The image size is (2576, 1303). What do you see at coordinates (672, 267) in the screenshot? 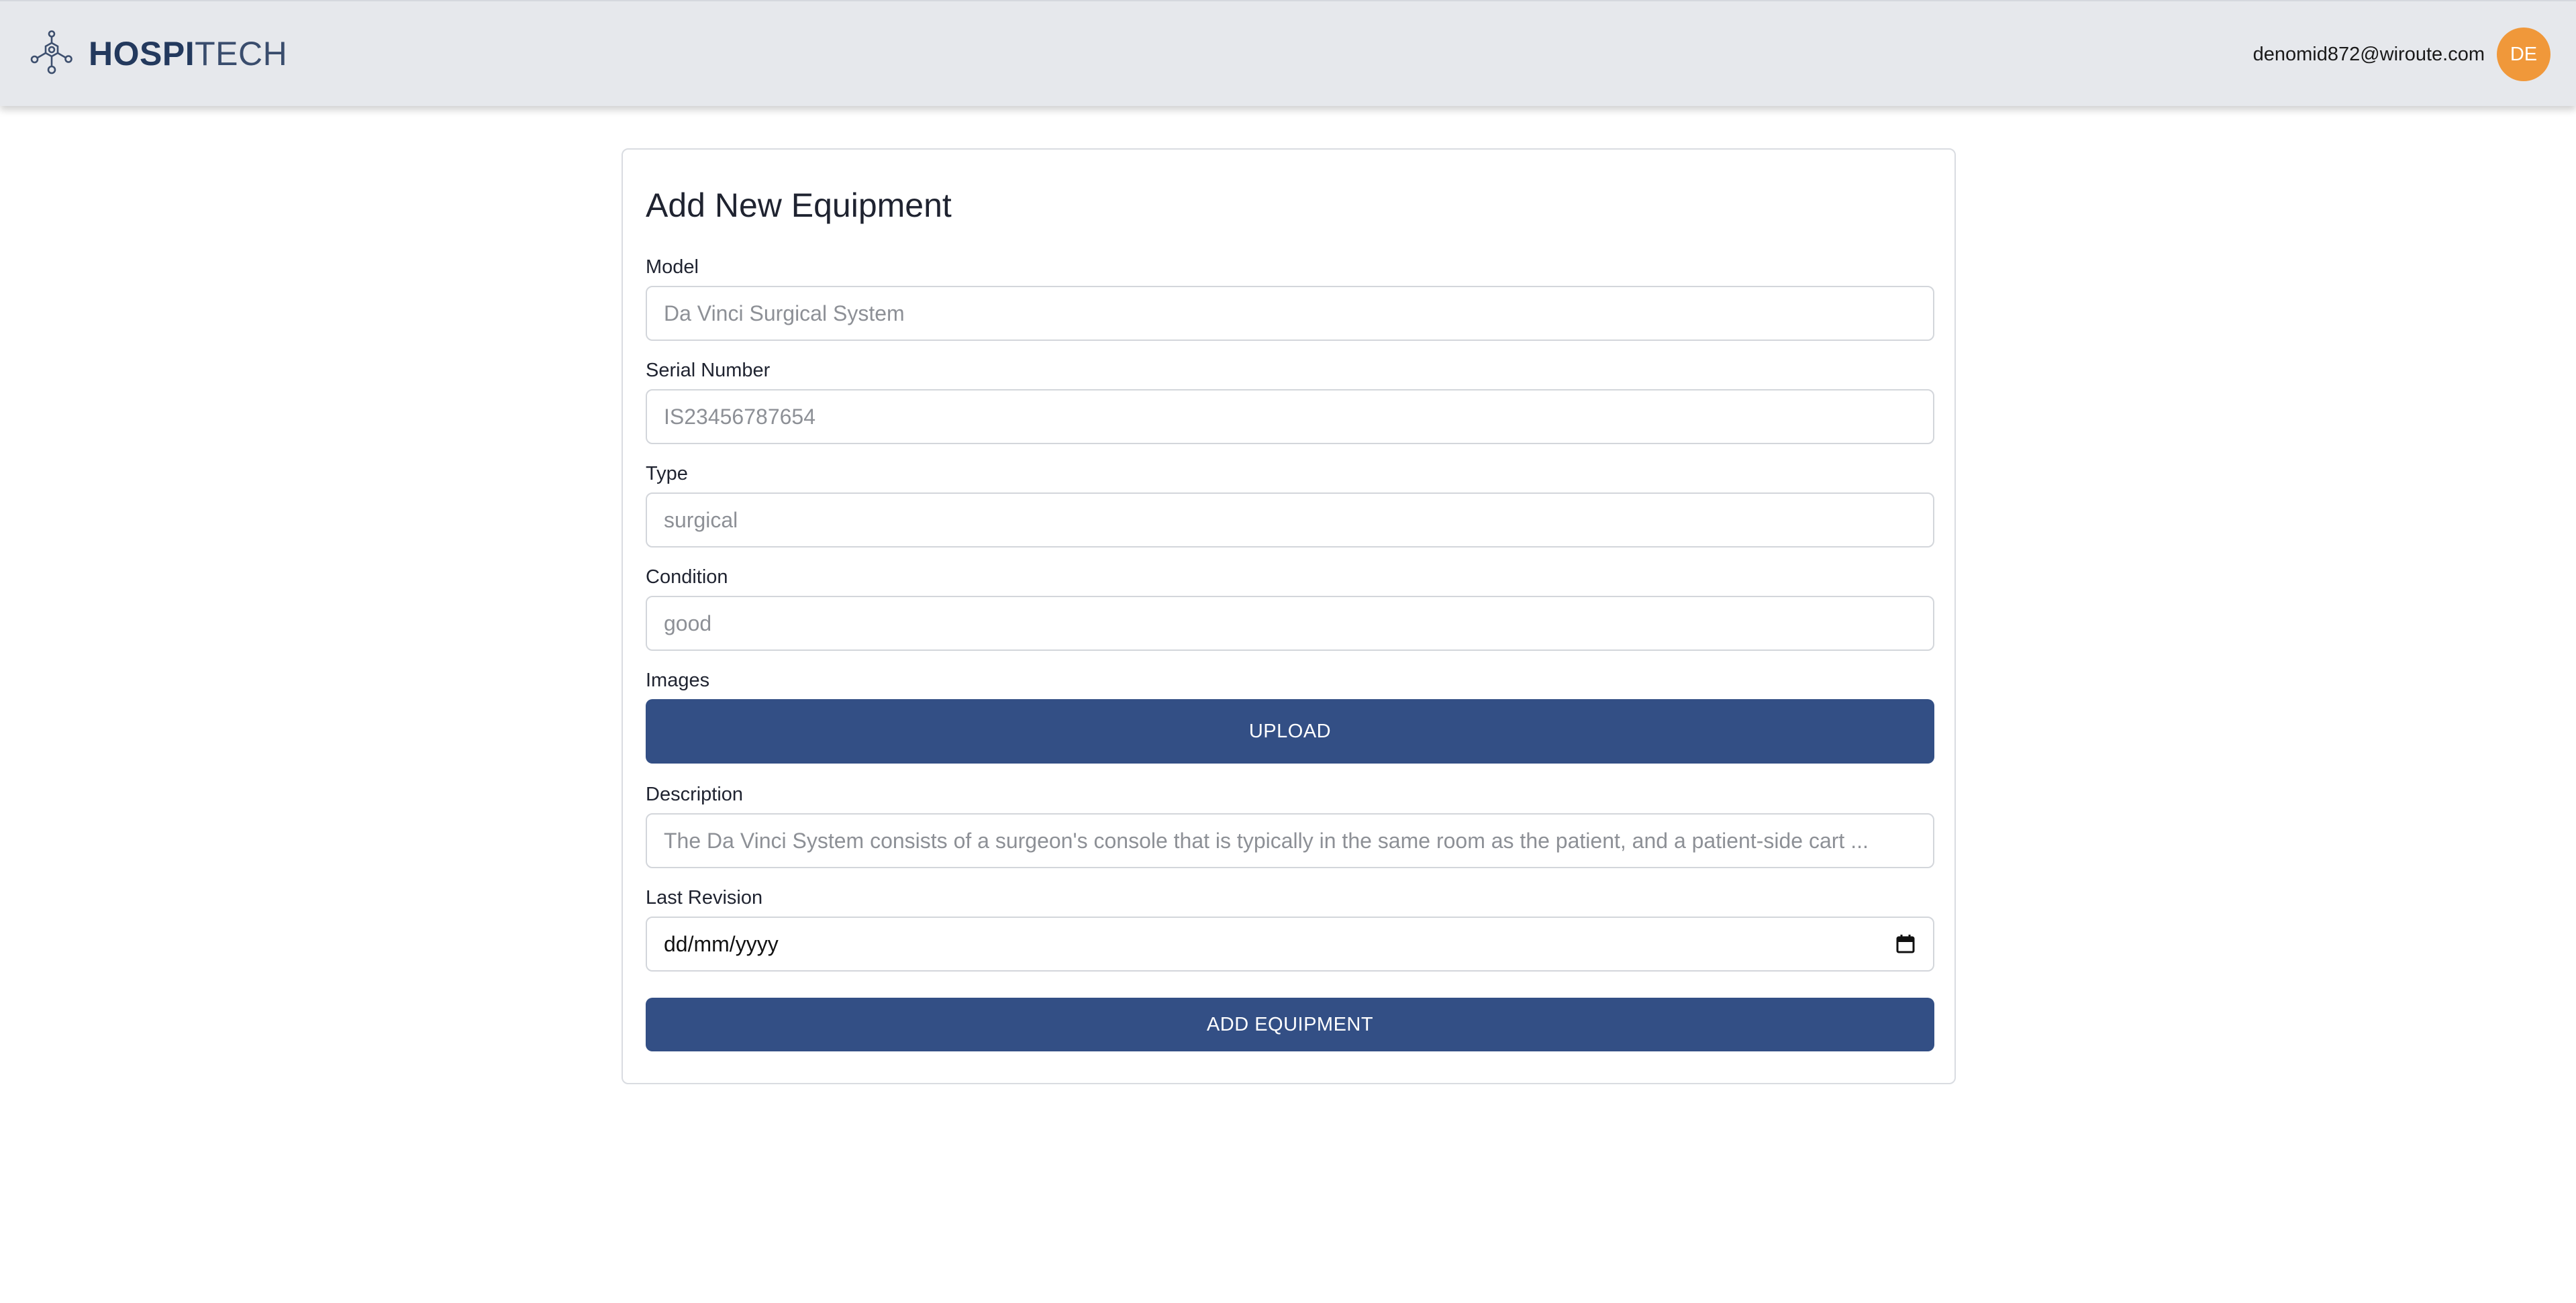
I see `model-label: Model` at bounding box center [672, 267].